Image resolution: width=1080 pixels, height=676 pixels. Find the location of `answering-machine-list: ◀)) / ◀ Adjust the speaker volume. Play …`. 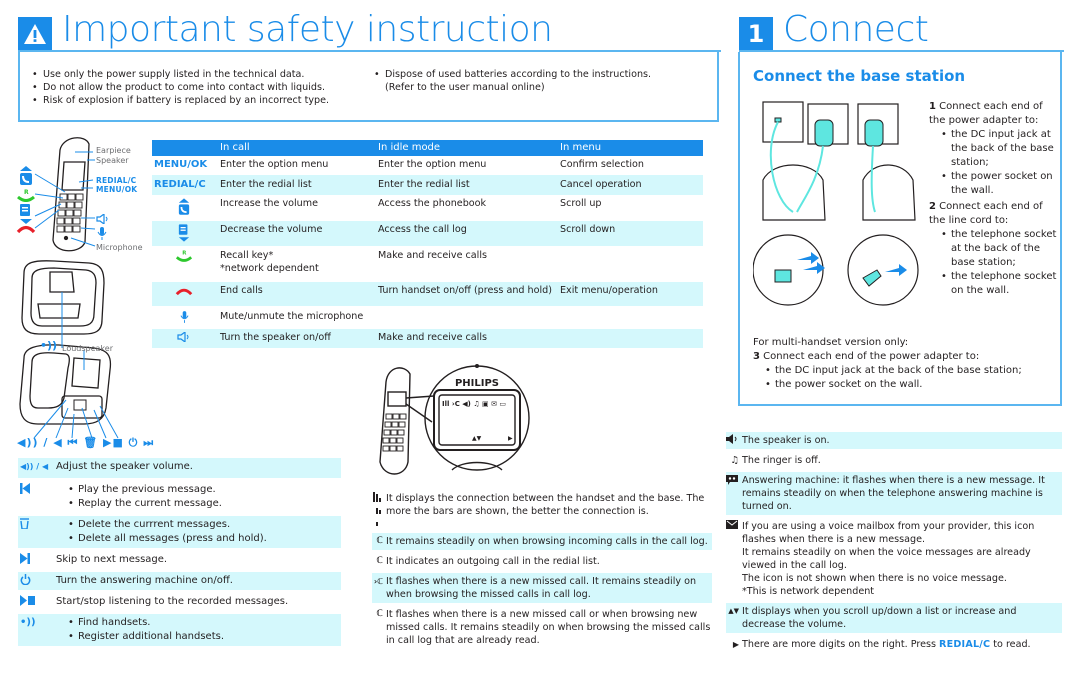

answering-machine-list: ◀)) / ◀ Adjust the speaker volume. Play … is located at coordinates (179, 553).